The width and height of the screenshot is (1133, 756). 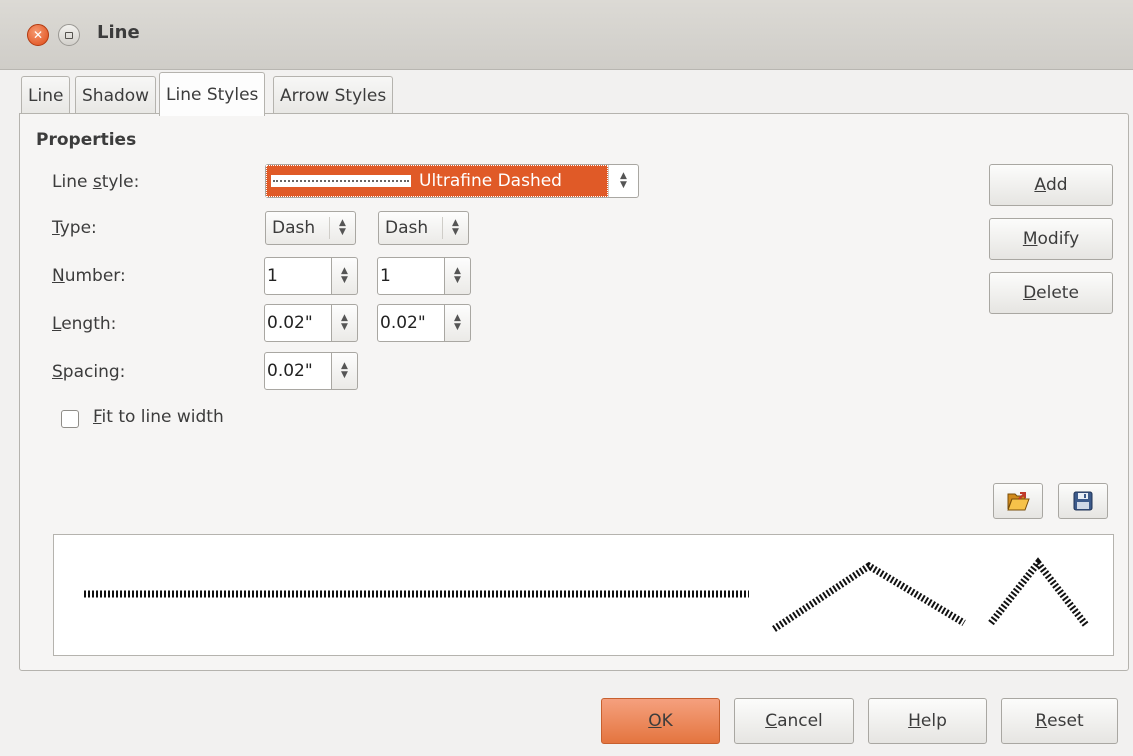 I want to click on number-spin-1: 1 ▲ ▼, so click(x=311, y=276).